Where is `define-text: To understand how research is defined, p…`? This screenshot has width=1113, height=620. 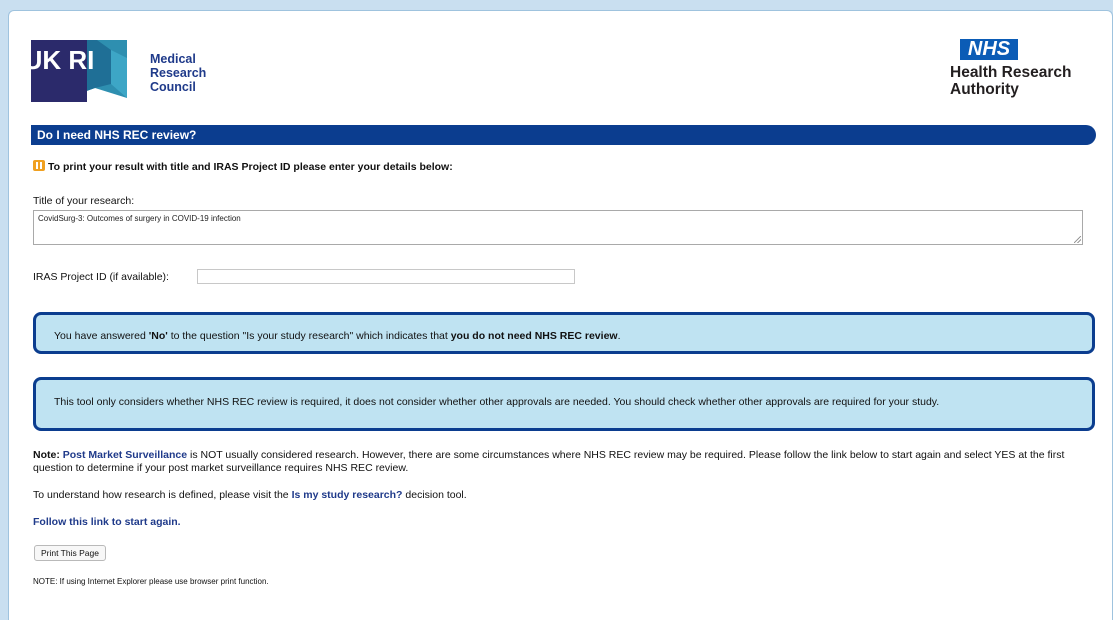 define-text: To understand how research is defined, p… is located at coordinates (162, 495).